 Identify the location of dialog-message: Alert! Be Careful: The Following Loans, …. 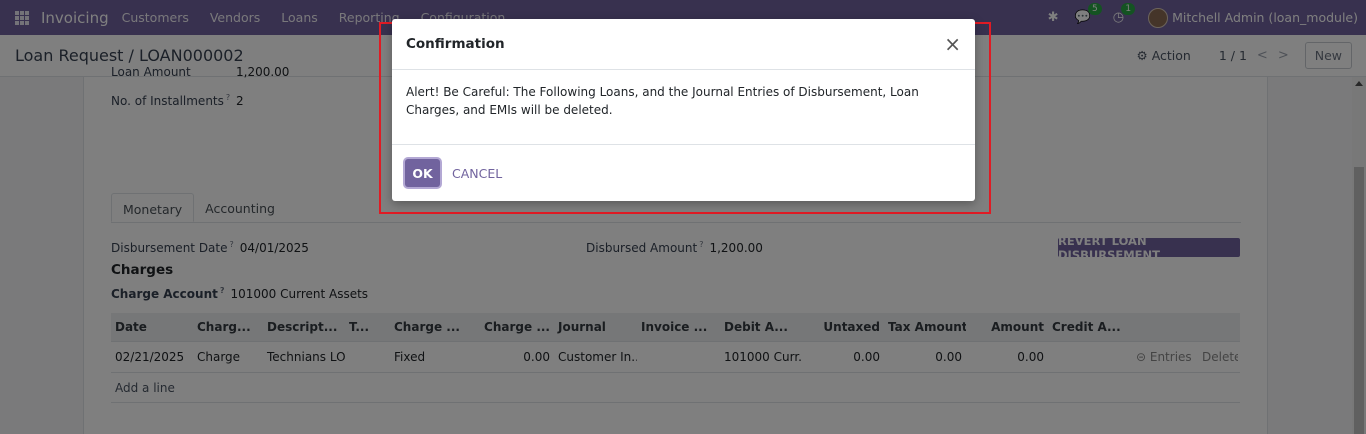
(683, 107).